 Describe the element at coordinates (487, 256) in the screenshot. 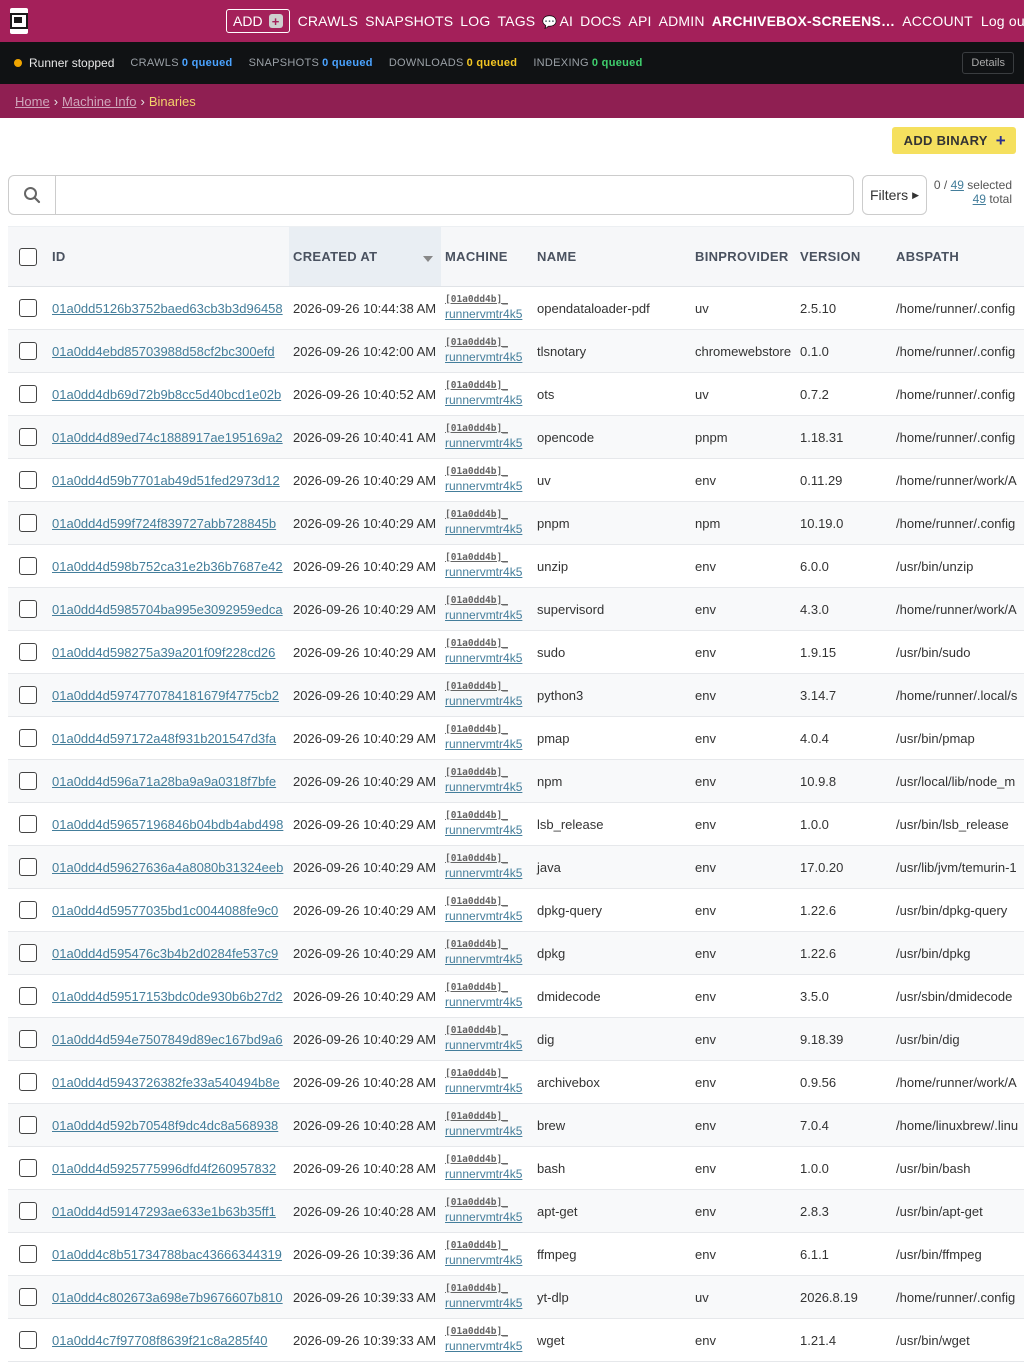

I see `column-header-machine: MACHINE` at that location.